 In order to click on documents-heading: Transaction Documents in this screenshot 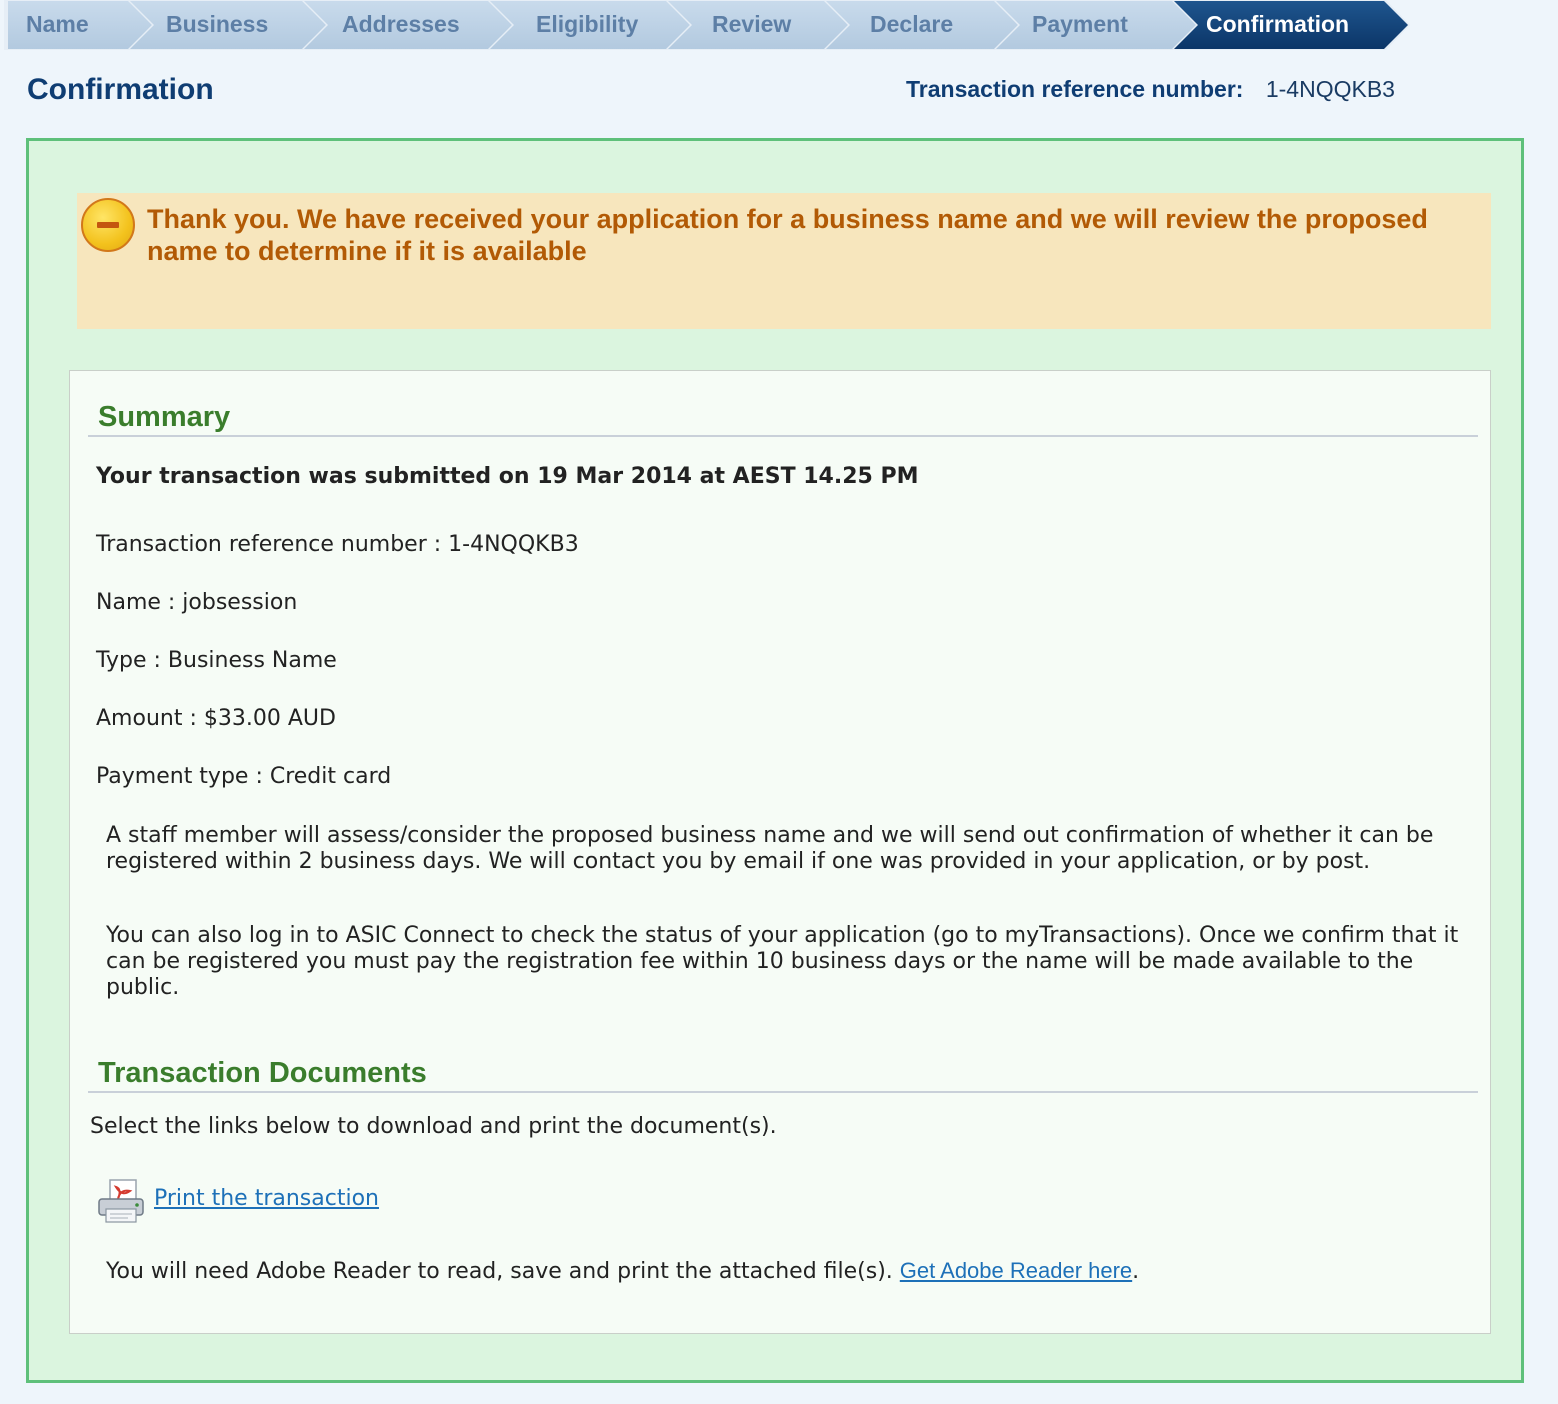, I will do `click(262, 1073)`.